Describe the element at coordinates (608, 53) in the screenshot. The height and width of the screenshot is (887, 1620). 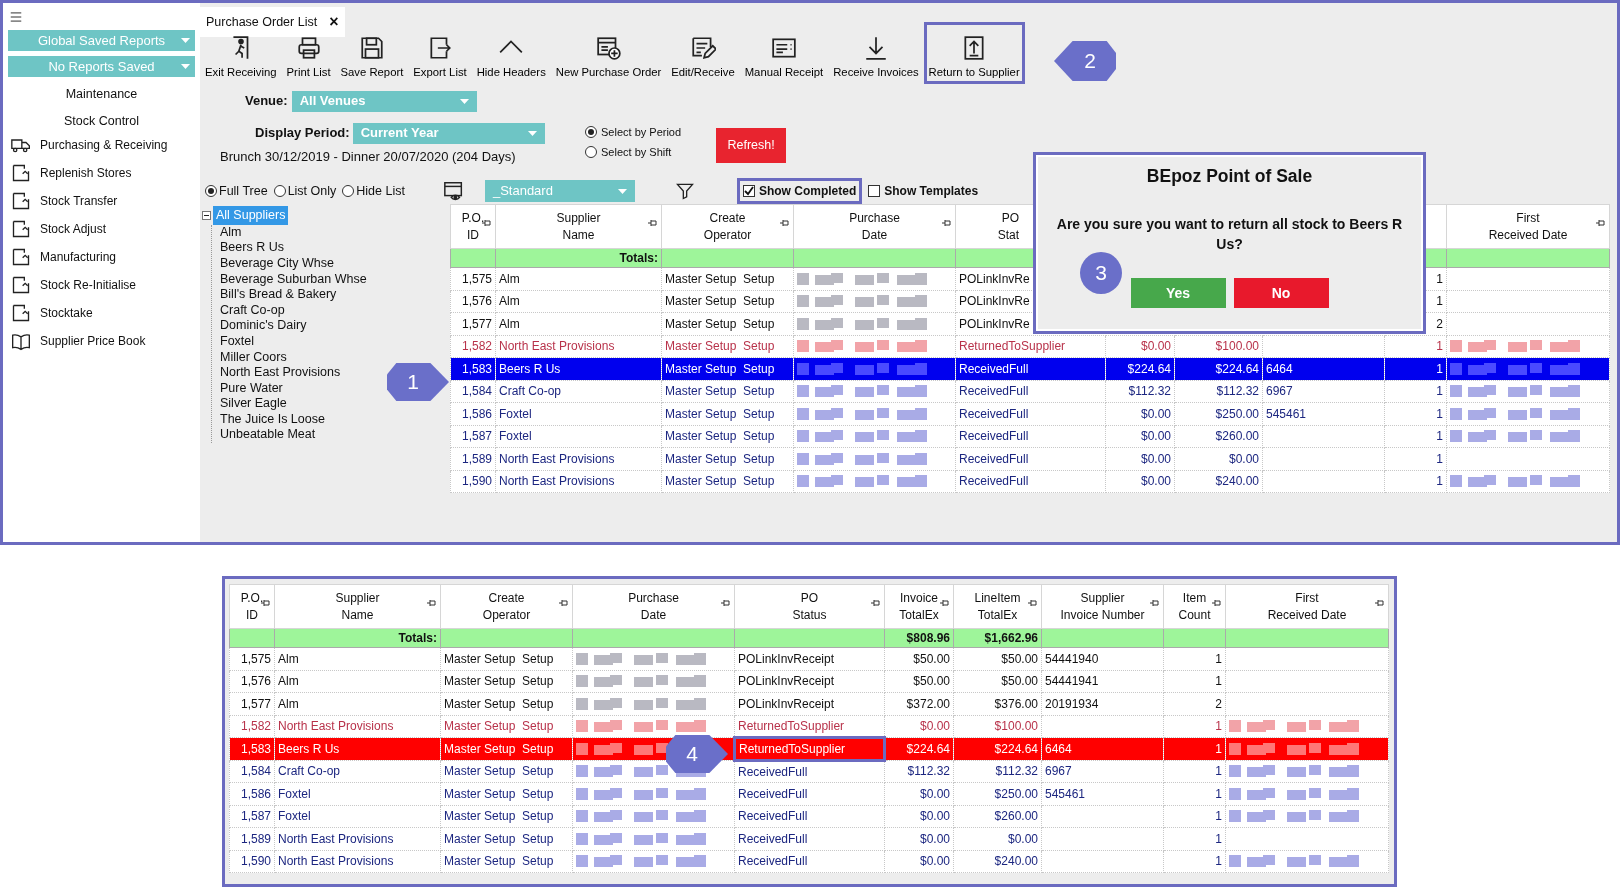
I see `toolbar-button: New Purchase Order` at that location.